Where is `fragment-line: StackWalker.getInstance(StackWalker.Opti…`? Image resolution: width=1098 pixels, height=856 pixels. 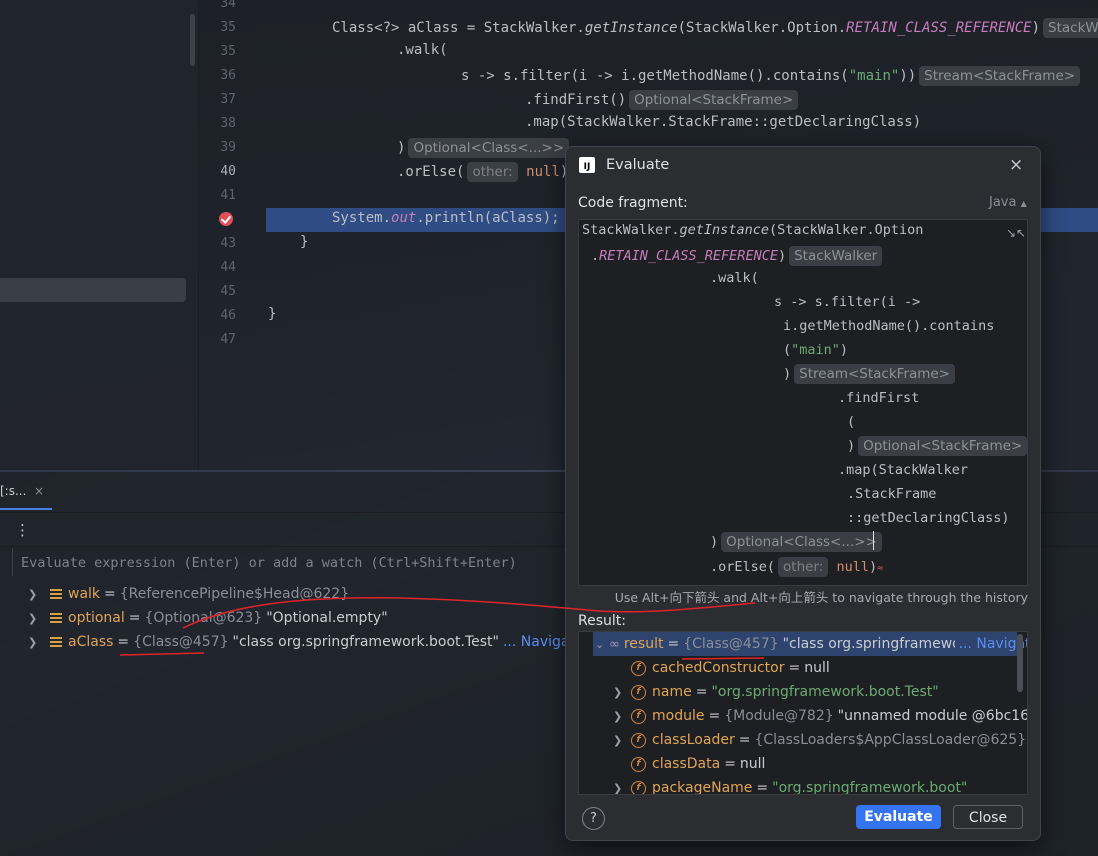
fragment-line: StackWalker.getInstance(StackWalker.Opti… is located at coordinates (753, 230).